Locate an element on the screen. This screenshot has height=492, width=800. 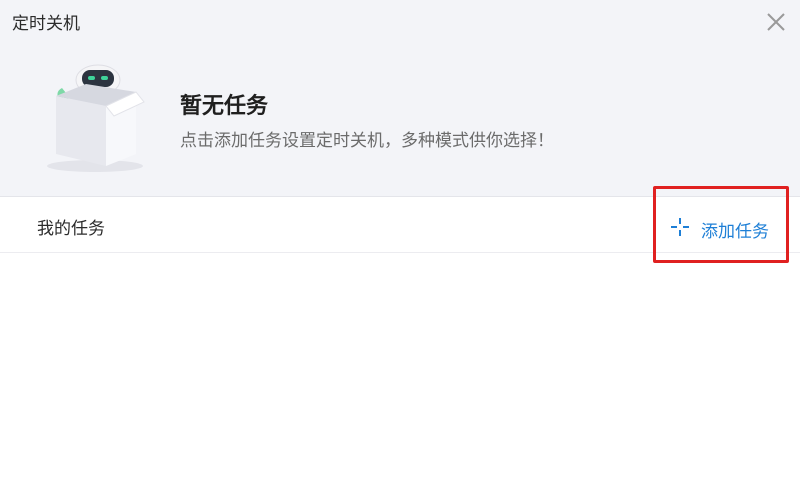
my-tasks-label: 我的任务 is located at coordinates (71, 229).